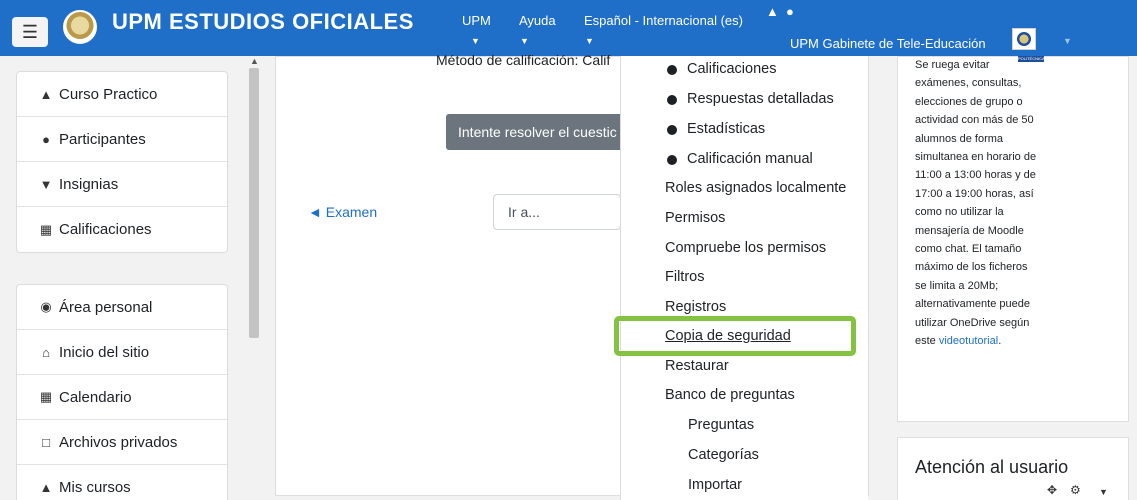 The height and width of the screenshot is (500, 1137). What do you see at coordinates (108, 94) in the screenshot?
I see `nav-item-label: Curso Practico` at bounding box center [108, 94].